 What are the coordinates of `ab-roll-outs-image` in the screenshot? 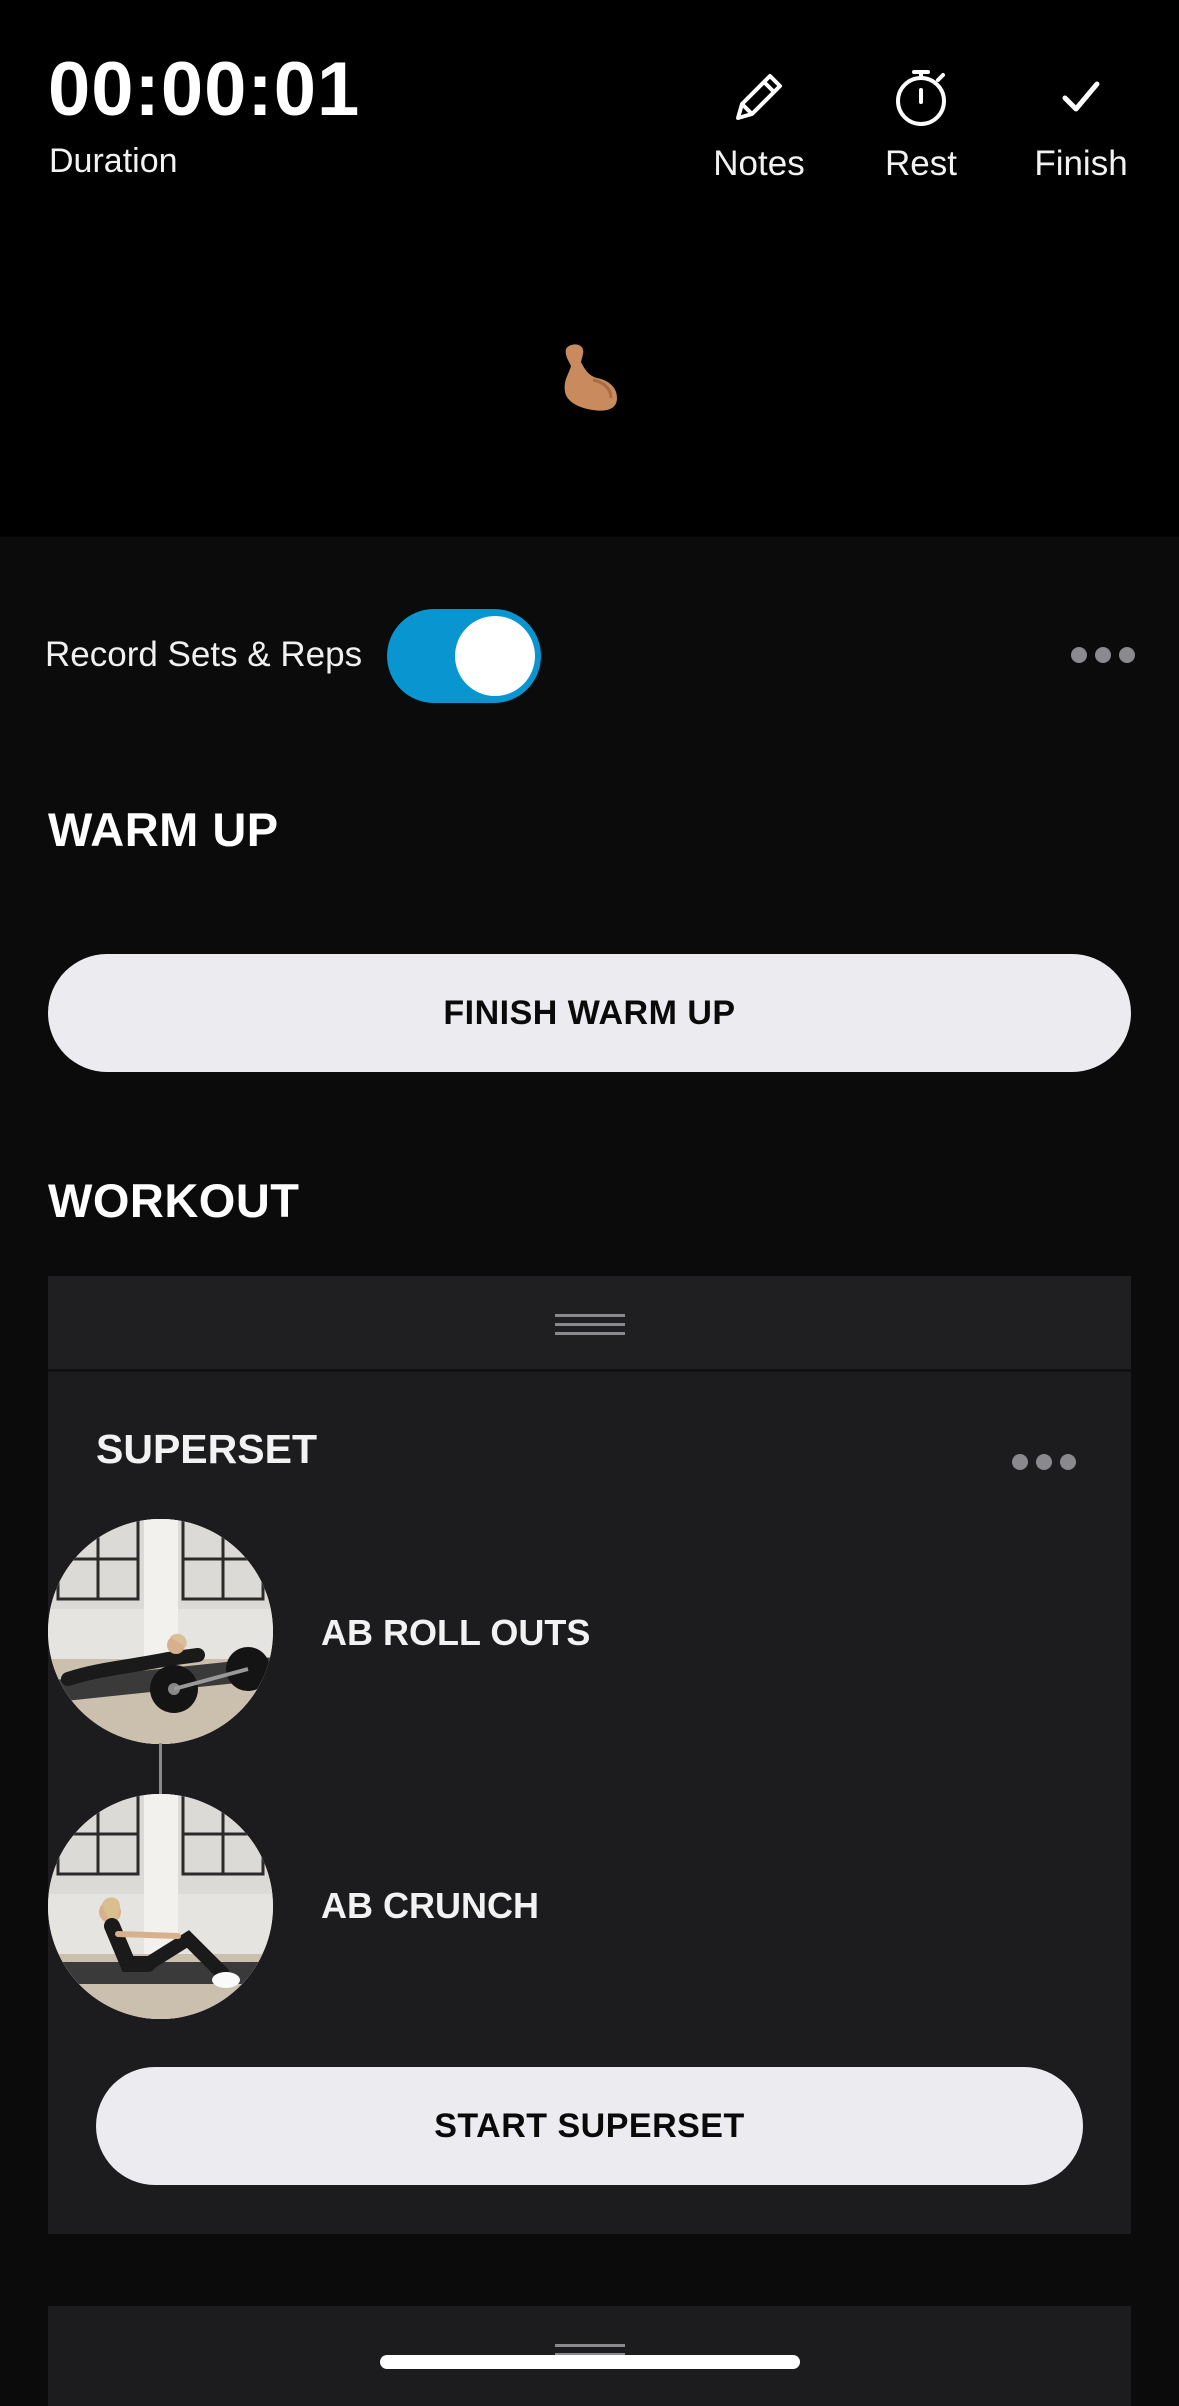 It's located at (160, 1631).